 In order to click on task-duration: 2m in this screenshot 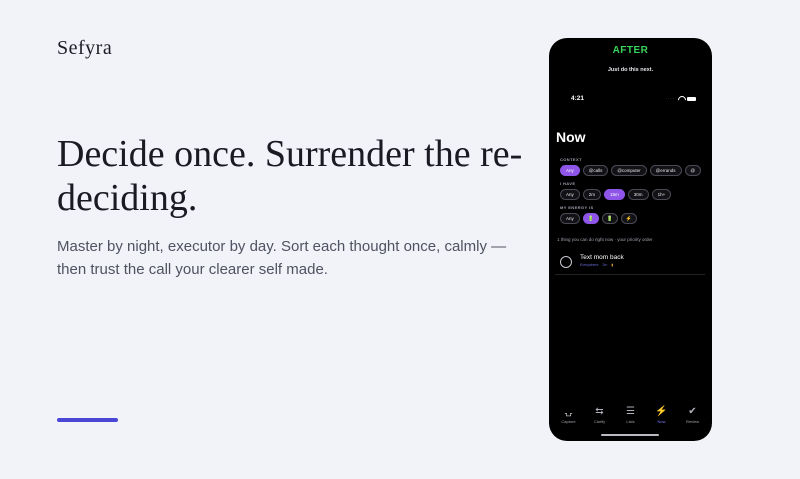, I will do `click(605, 265)`.